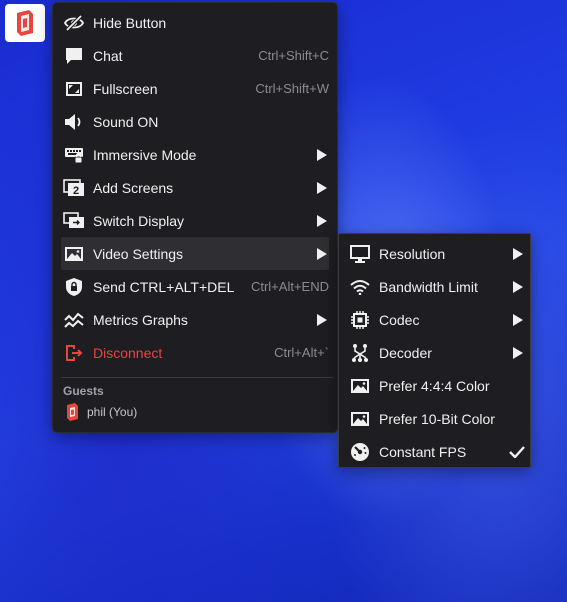 This screenshot has height=602, width=567. I want to click on guest-avatar-icon, so click(72, 412).